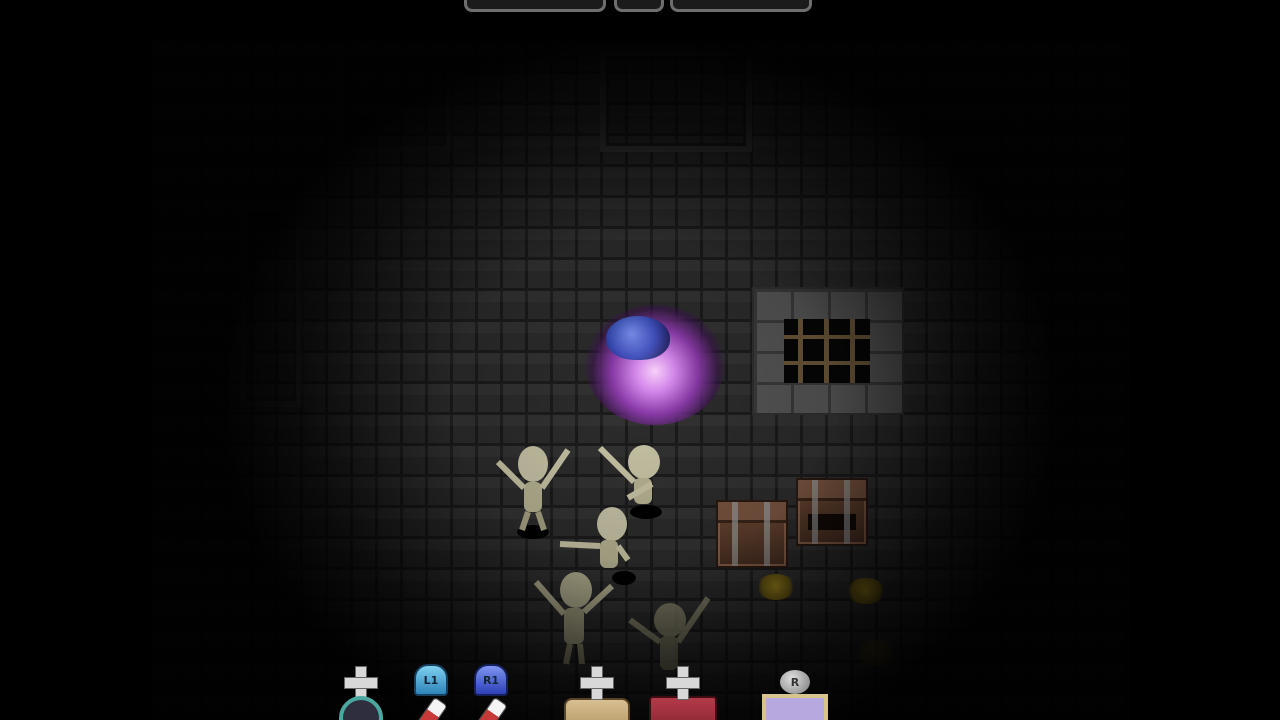 Image resolution: width=1280 pixels, height=720 pixels. Describe the element at coordinates (638, 338) in the screenshot. I see `blue-flame-icon` at that location.